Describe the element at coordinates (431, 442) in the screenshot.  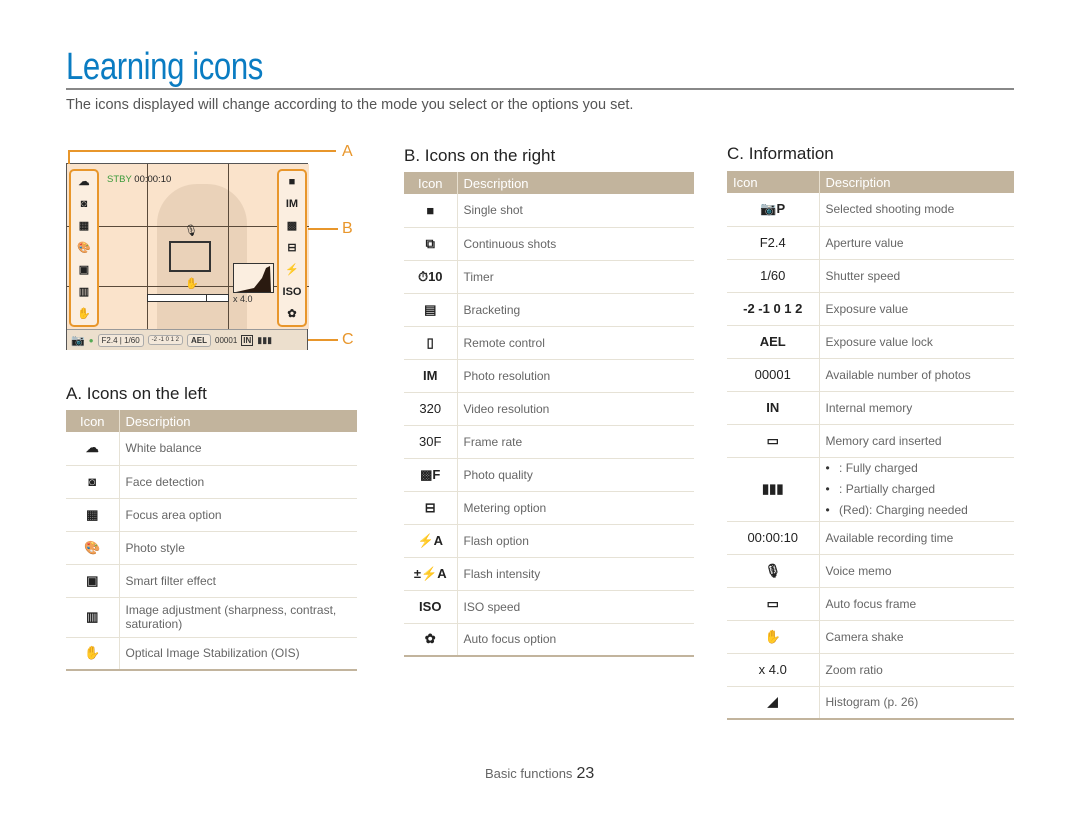
I see `frame-rate-icon: 30F` at that location.